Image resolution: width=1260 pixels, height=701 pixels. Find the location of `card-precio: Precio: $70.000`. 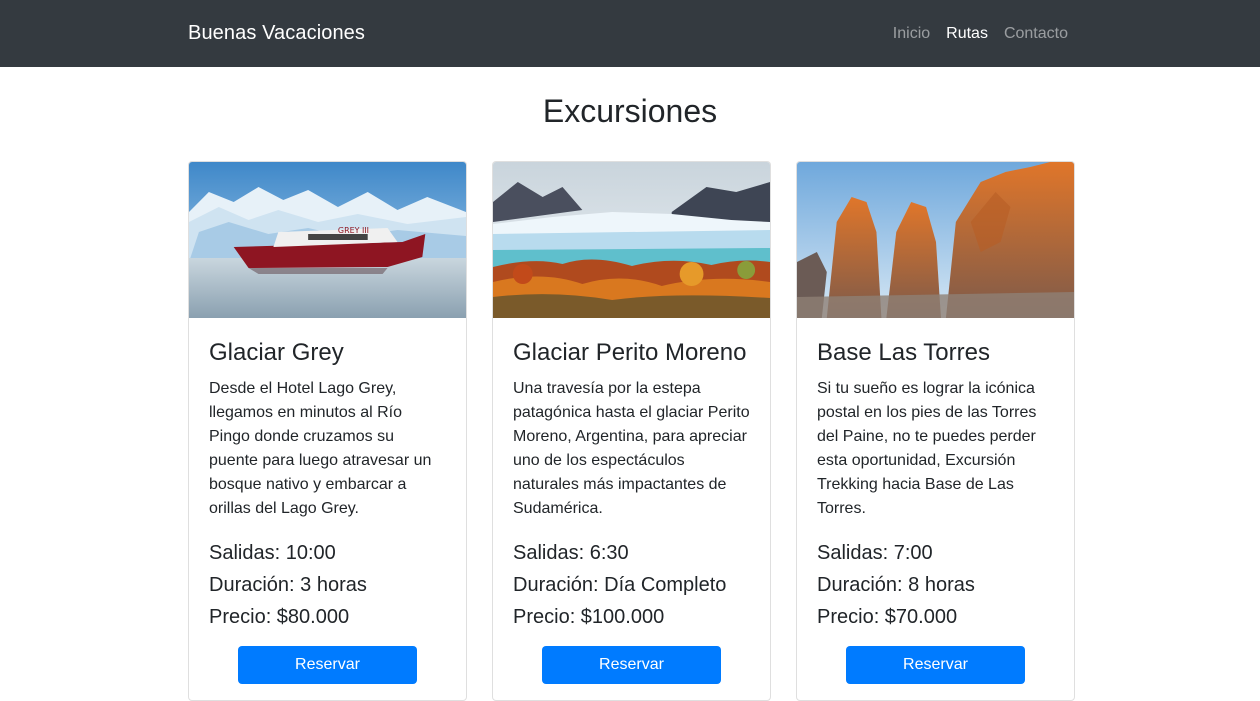

card-precio: Precio: $70.000 is located at coordinates (887, 617).